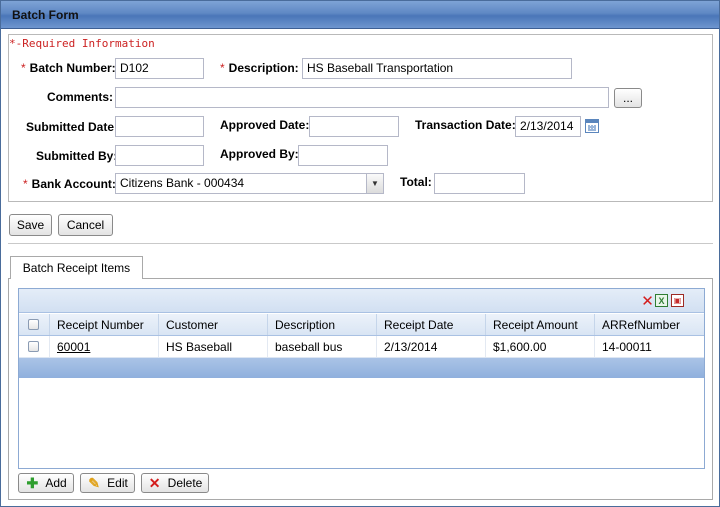 This screenshot has width=720, height=507. I want to click on description-label: * Description:, so click(259, 68).